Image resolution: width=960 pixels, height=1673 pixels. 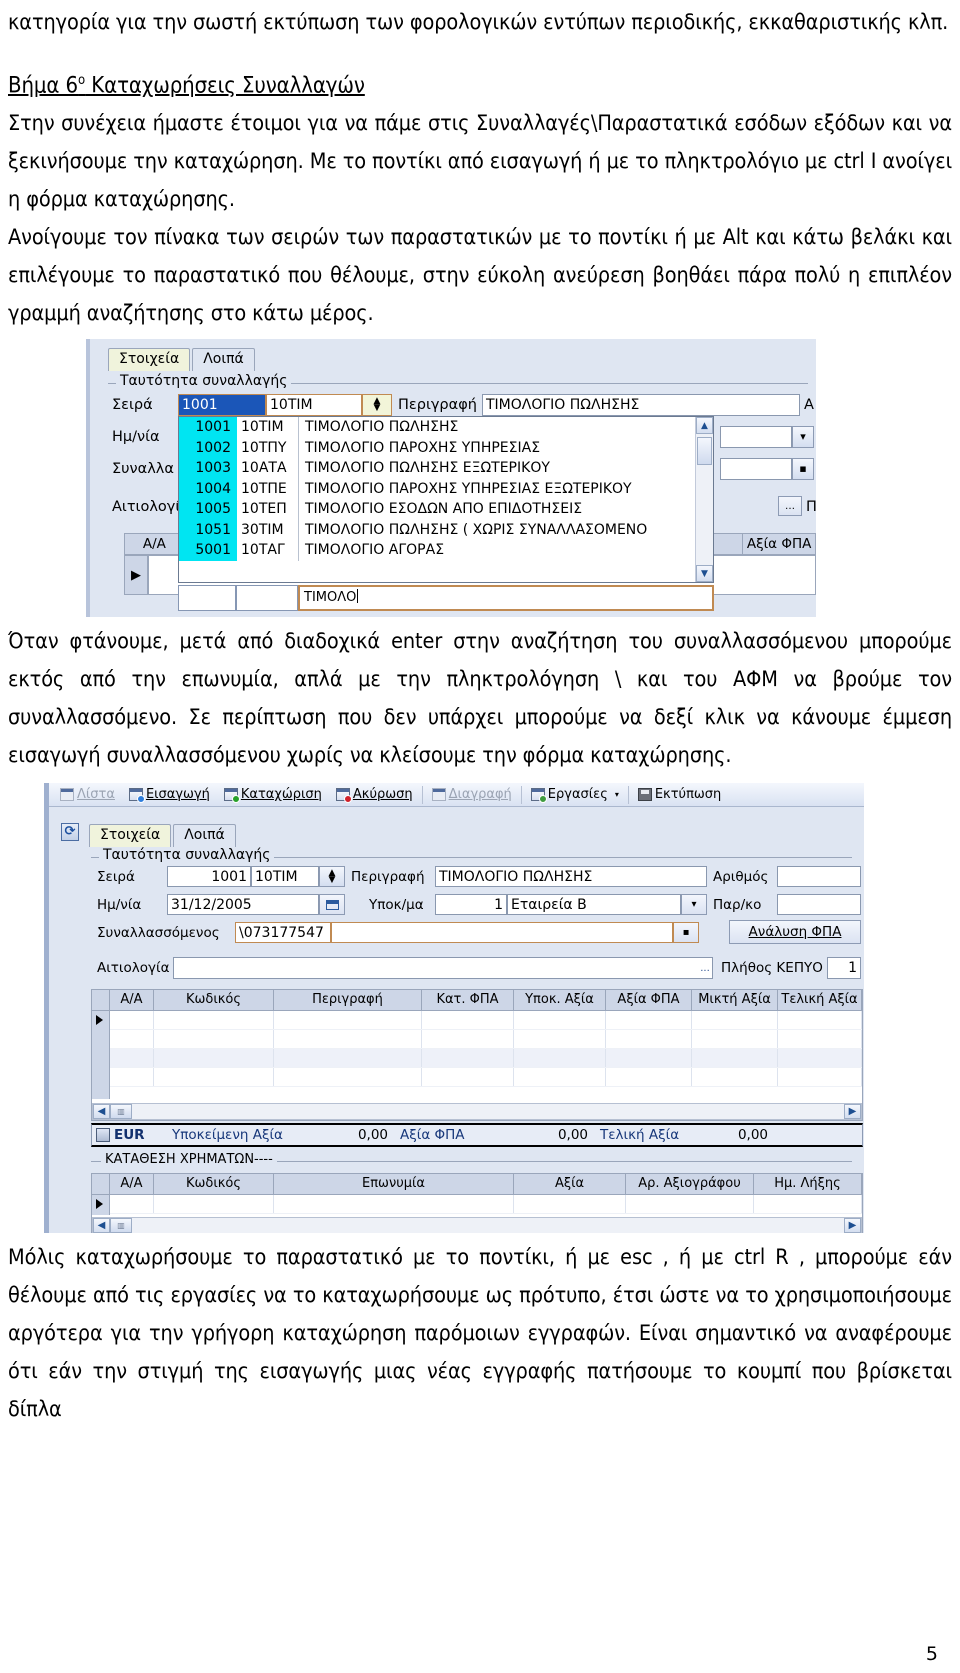 What do you see at coordinates (704, 574) in the screenshot?
I see `scroll-down-icon: ▼` at bounding box center [704, 574].